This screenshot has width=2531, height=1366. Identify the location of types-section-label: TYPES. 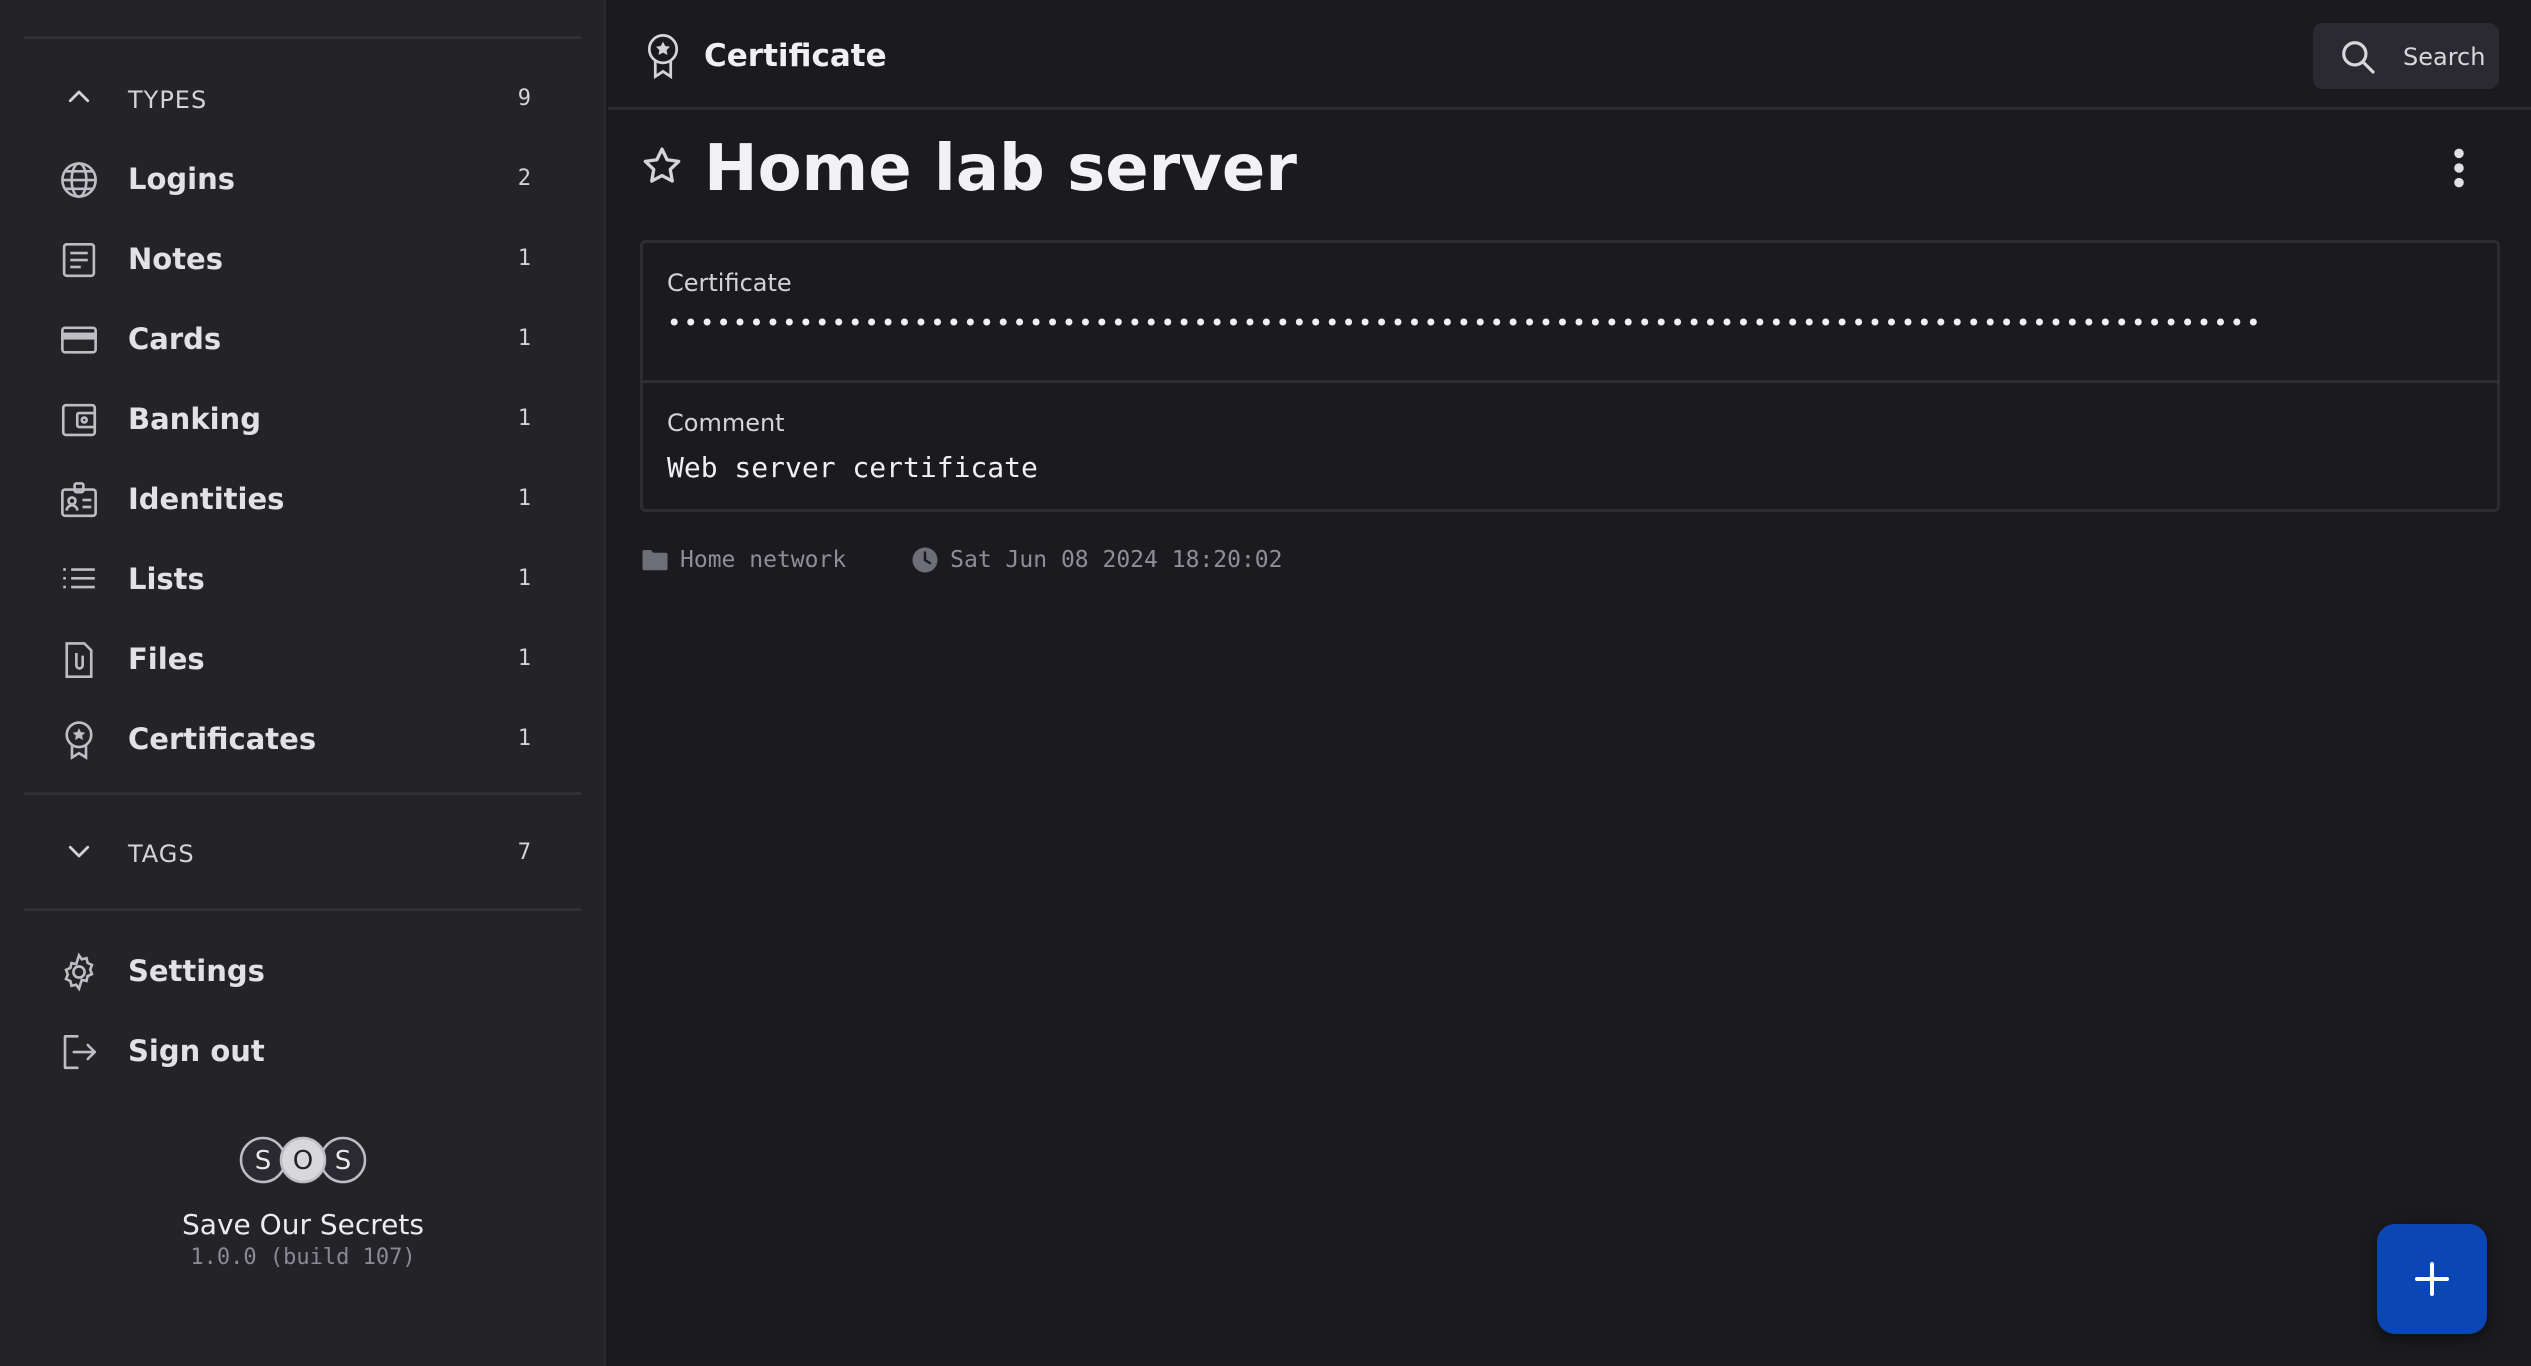
(168, 100).